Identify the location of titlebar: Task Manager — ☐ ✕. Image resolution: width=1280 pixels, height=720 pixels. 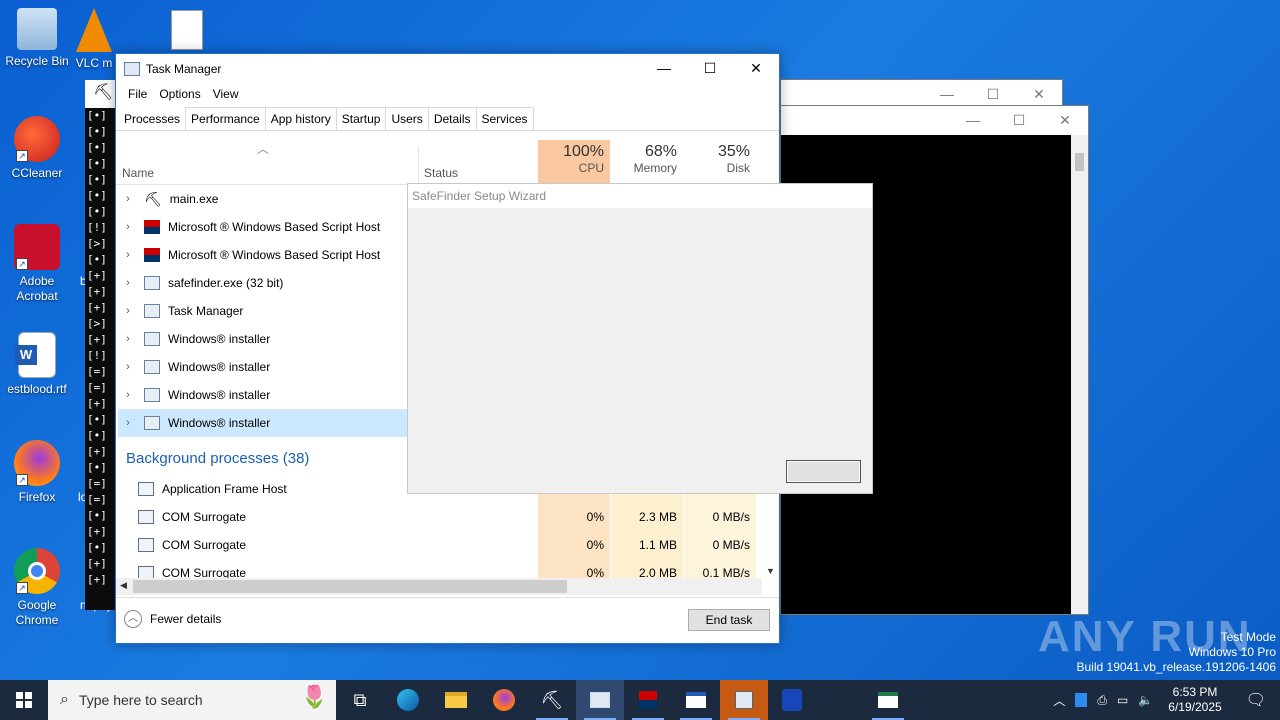
(447, 68).